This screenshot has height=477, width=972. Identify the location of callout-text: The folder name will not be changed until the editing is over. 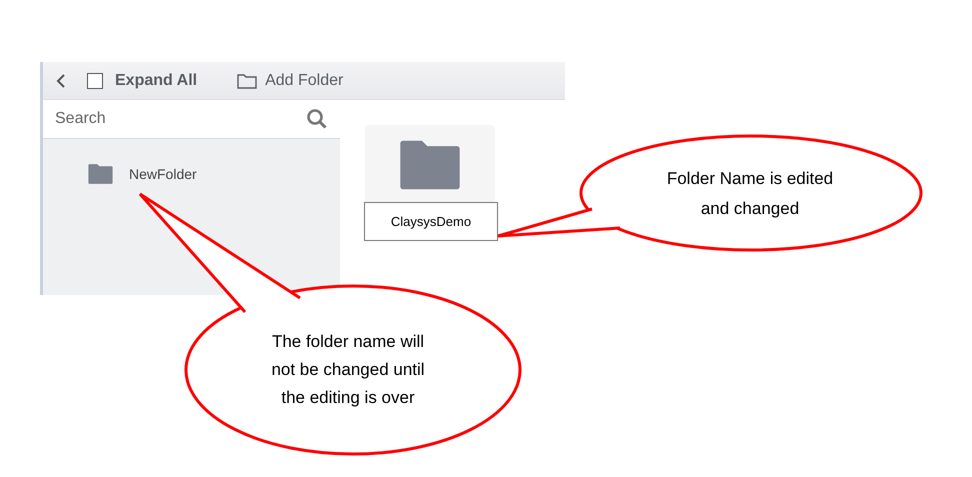
(348, 370).